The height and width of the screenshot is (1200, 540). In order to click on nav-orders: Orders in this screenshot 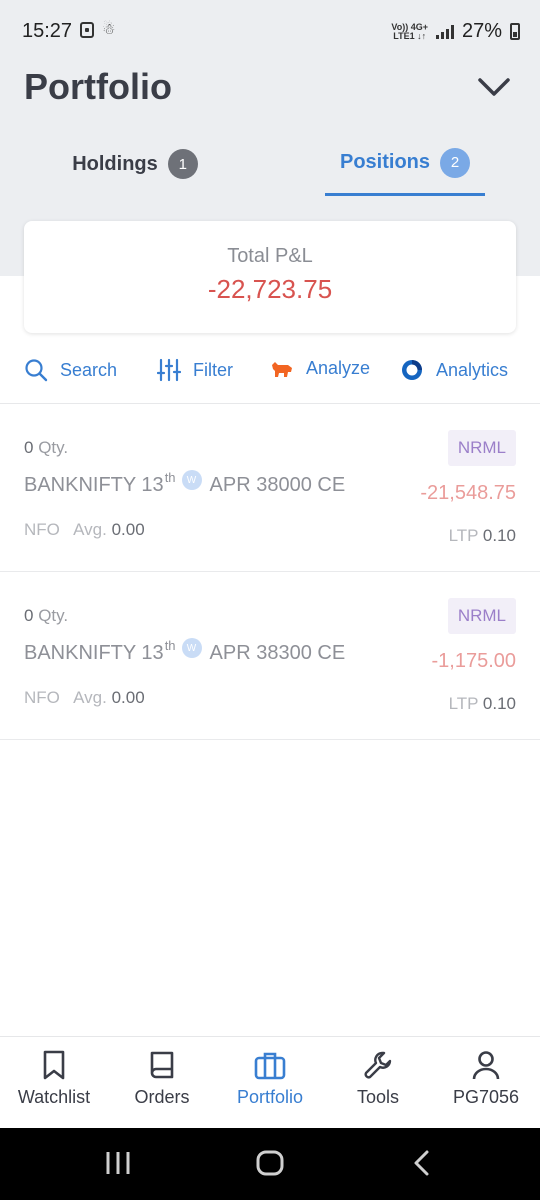, I will do `click(162, 1078)`.